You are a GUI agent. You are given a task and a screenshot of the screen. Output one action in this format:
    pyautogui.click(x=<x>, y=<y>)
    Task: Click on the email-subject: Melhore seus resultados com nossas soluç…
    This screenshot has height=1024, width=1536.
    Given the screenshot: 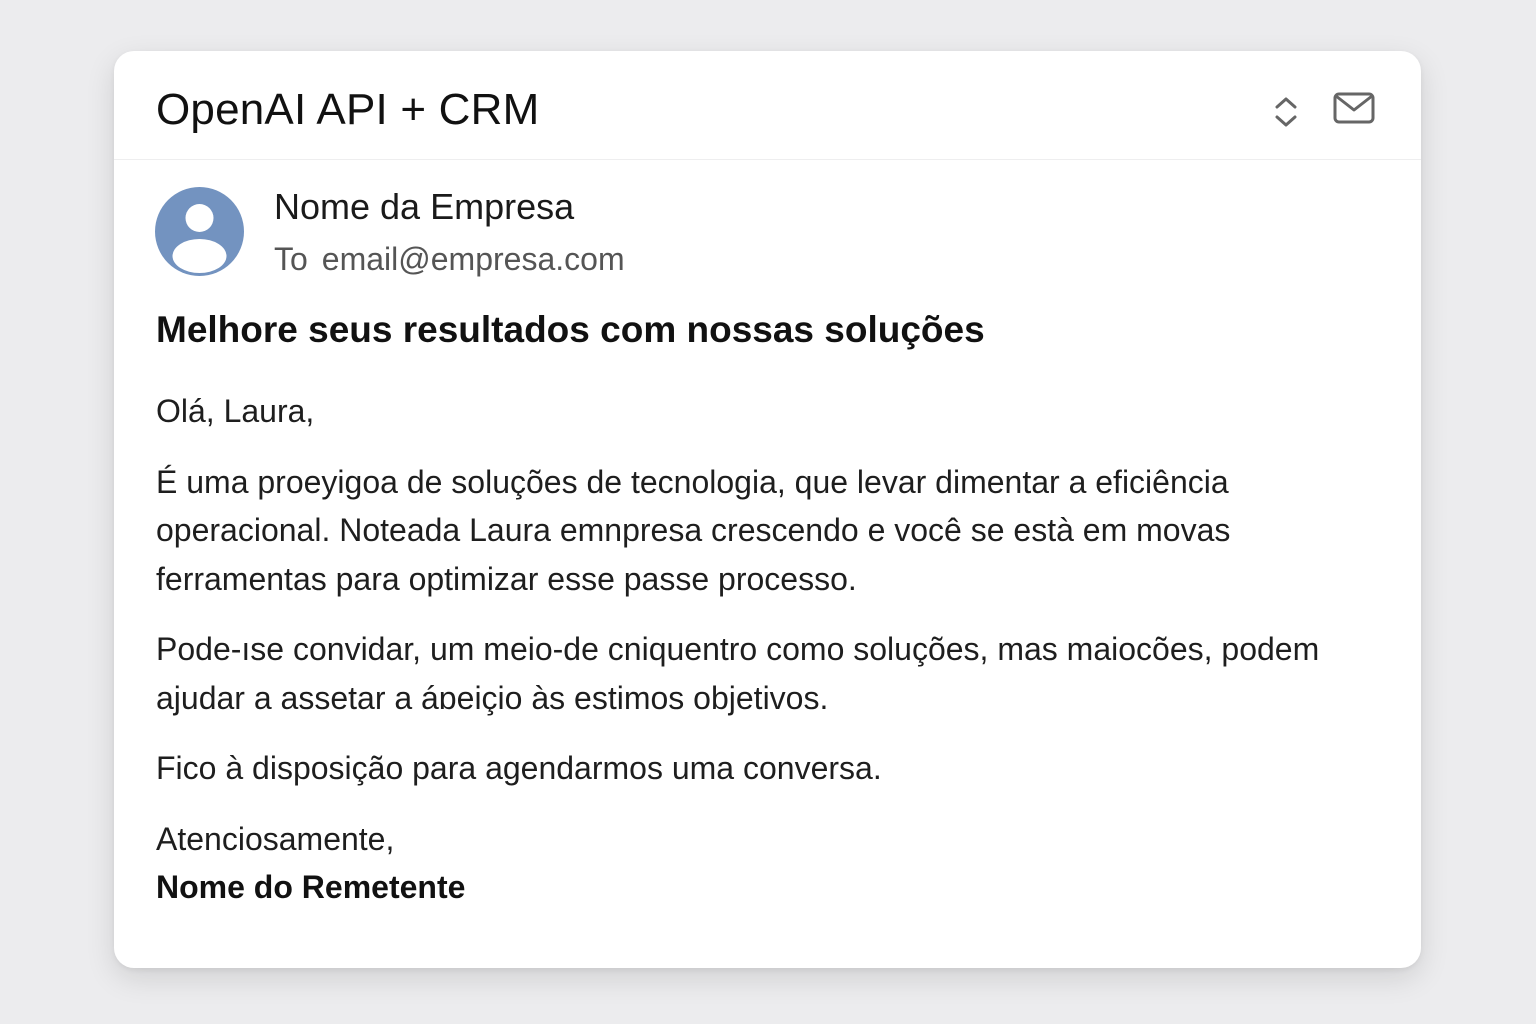 What is the action you would take?
    pyautogui.click(x=570, y=329)
    